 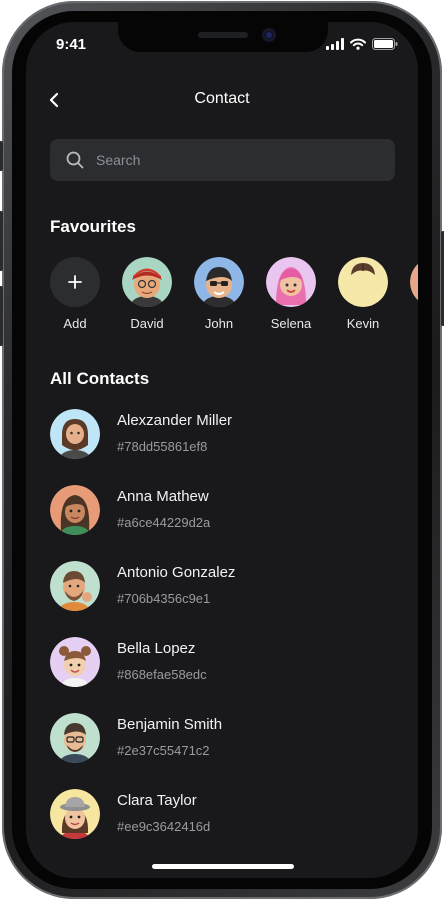 What do you see at coordinates (164, 522) in the screenshot?
I see `contact-number: #a6ce44229d2a` at bounding box center [164, 522].